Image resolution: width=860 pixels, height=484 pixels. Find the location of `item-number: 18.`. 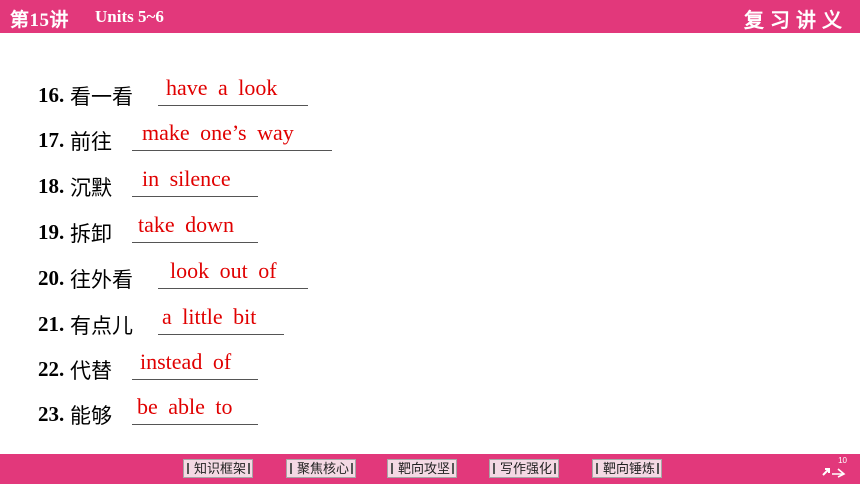

item-number: 18. is located at coordinates (51, 186).